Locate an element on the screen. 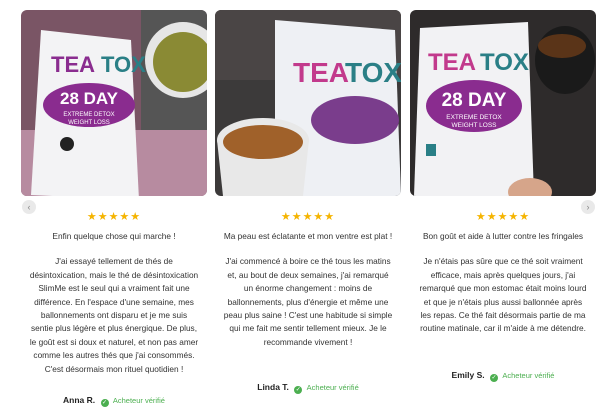 Image resolution: width=610 pixels, height=418 pixels. author-name: Linda T. is located at coordinates (273, 387).